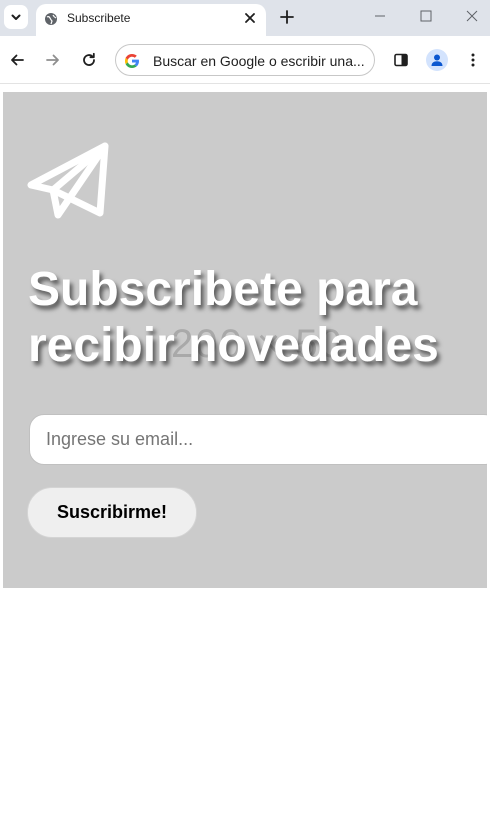 This screenshot has width=490, height=813. I want to click on plus-icon, so click(287, 17).